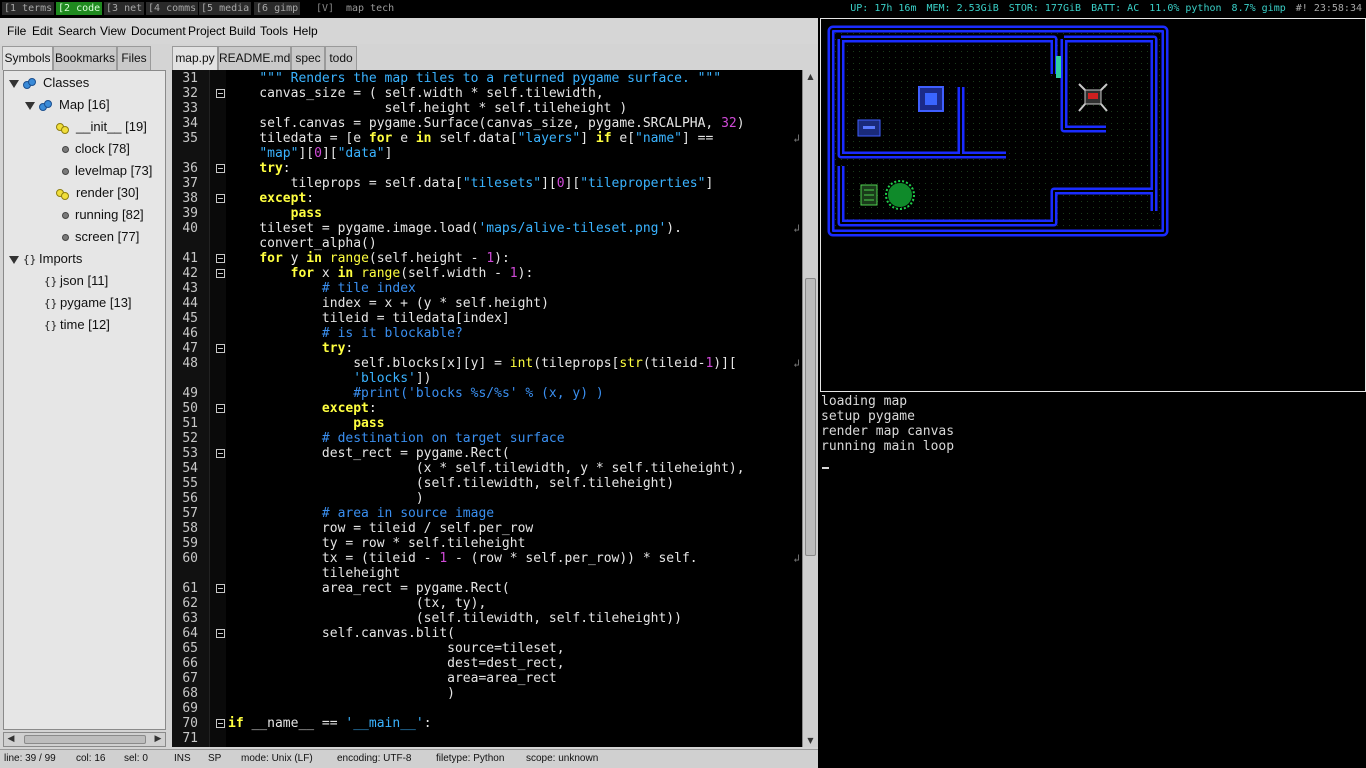  What do you see at coordinates (190, 723) in the screenshot?
I see `line-number: 70` at bounding box center [190, 723].